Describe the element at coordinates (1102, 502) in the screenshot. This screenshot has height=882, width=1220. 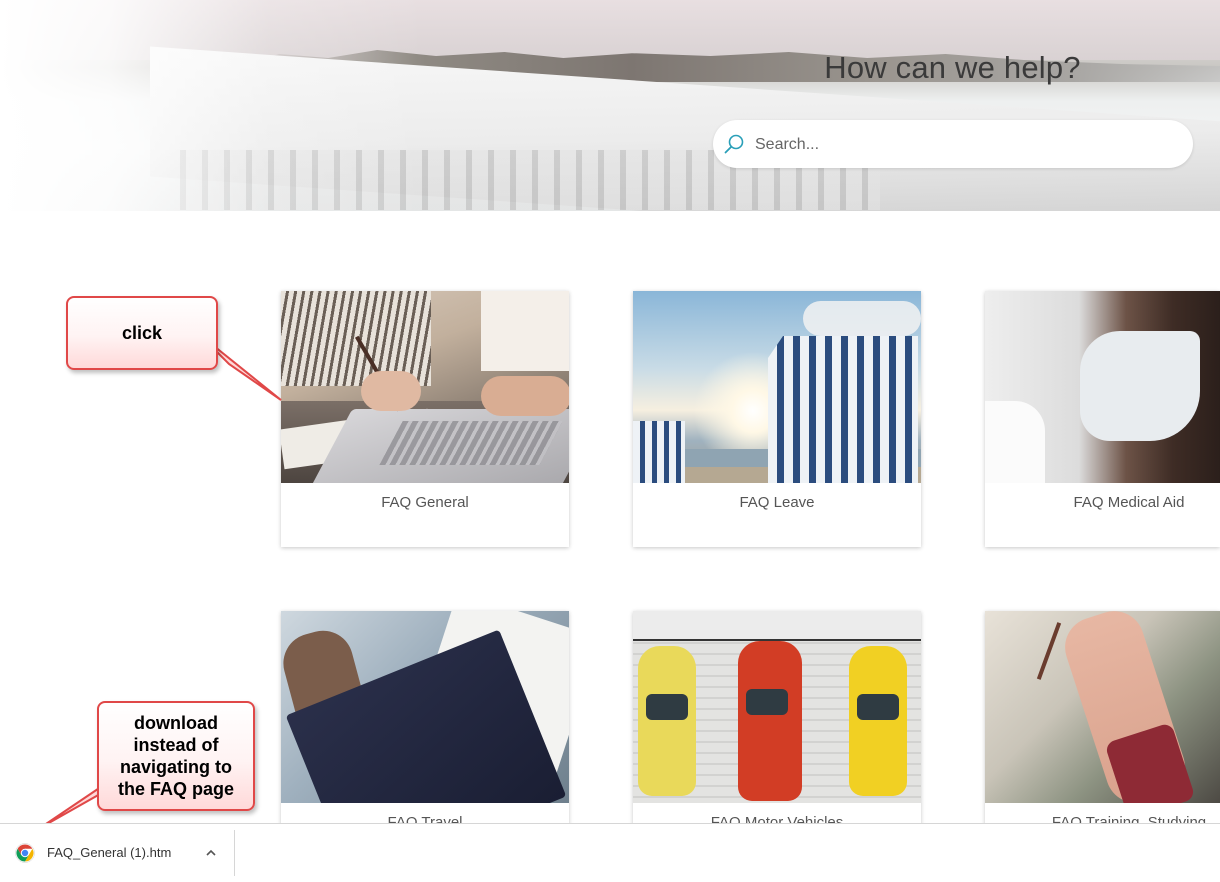
I see `card-label: FAQ Medical Aid` at that location.